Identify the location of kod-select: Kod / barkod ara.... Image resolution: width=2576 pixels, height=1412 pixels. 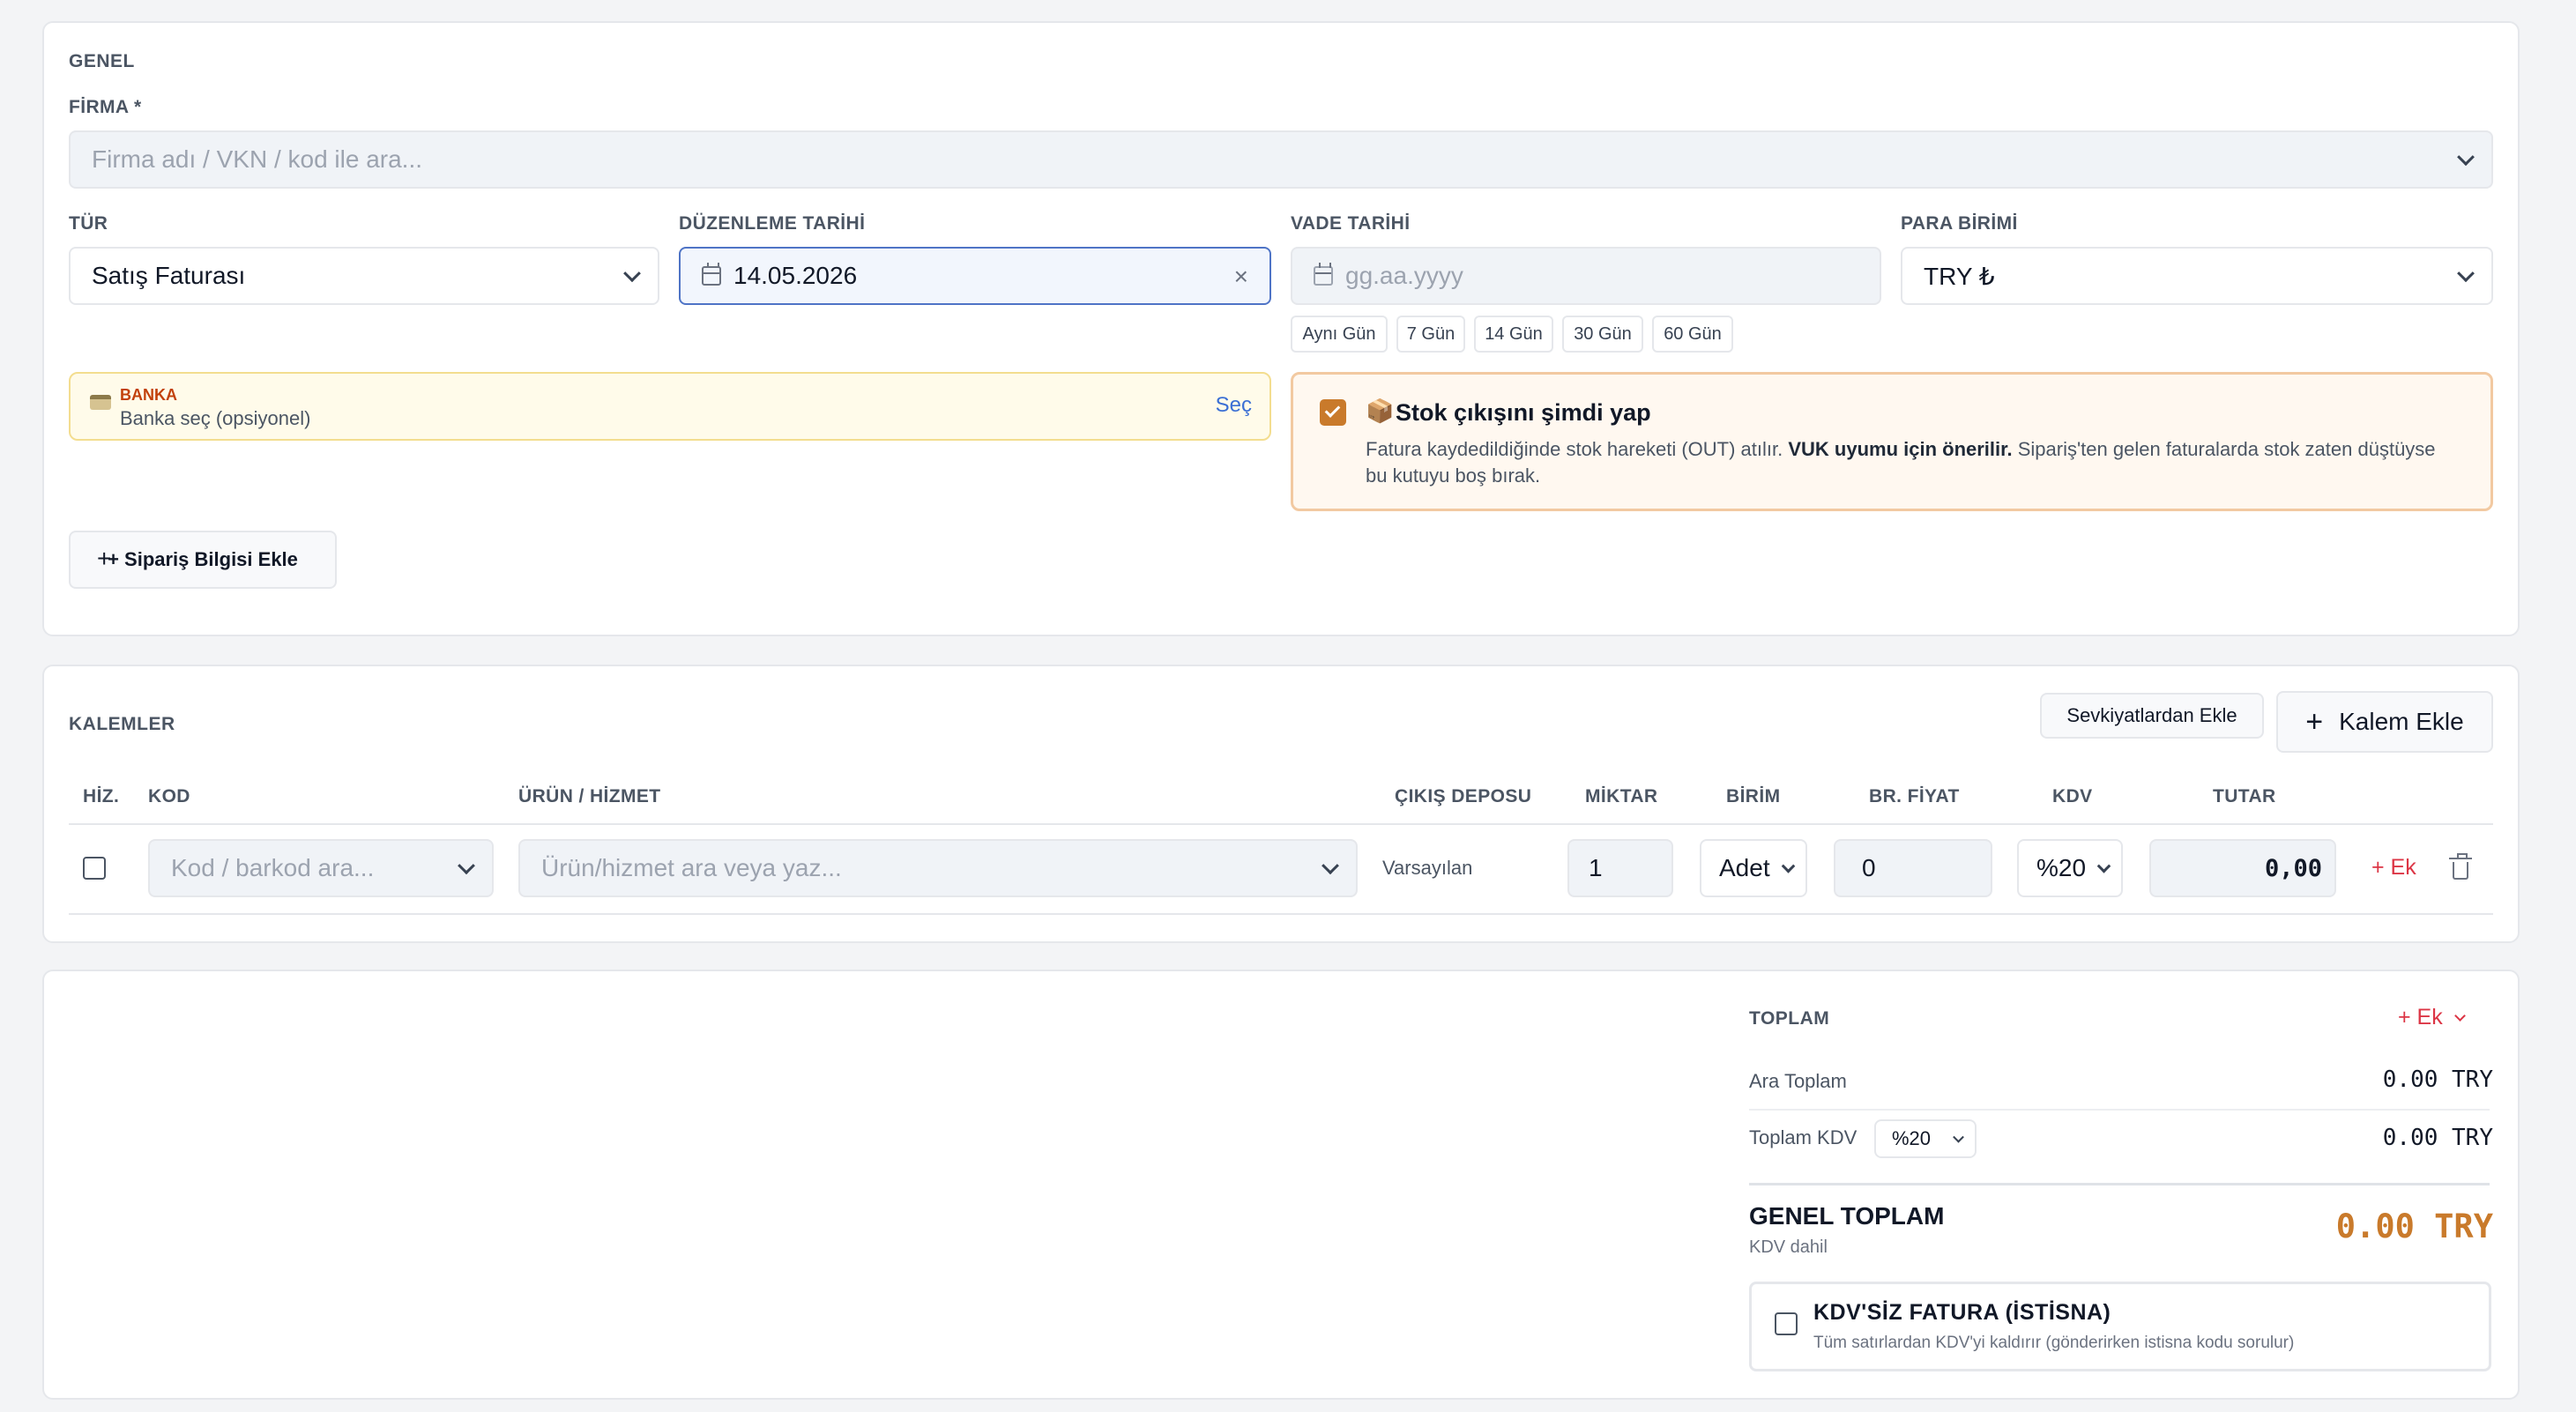
(321, 868).